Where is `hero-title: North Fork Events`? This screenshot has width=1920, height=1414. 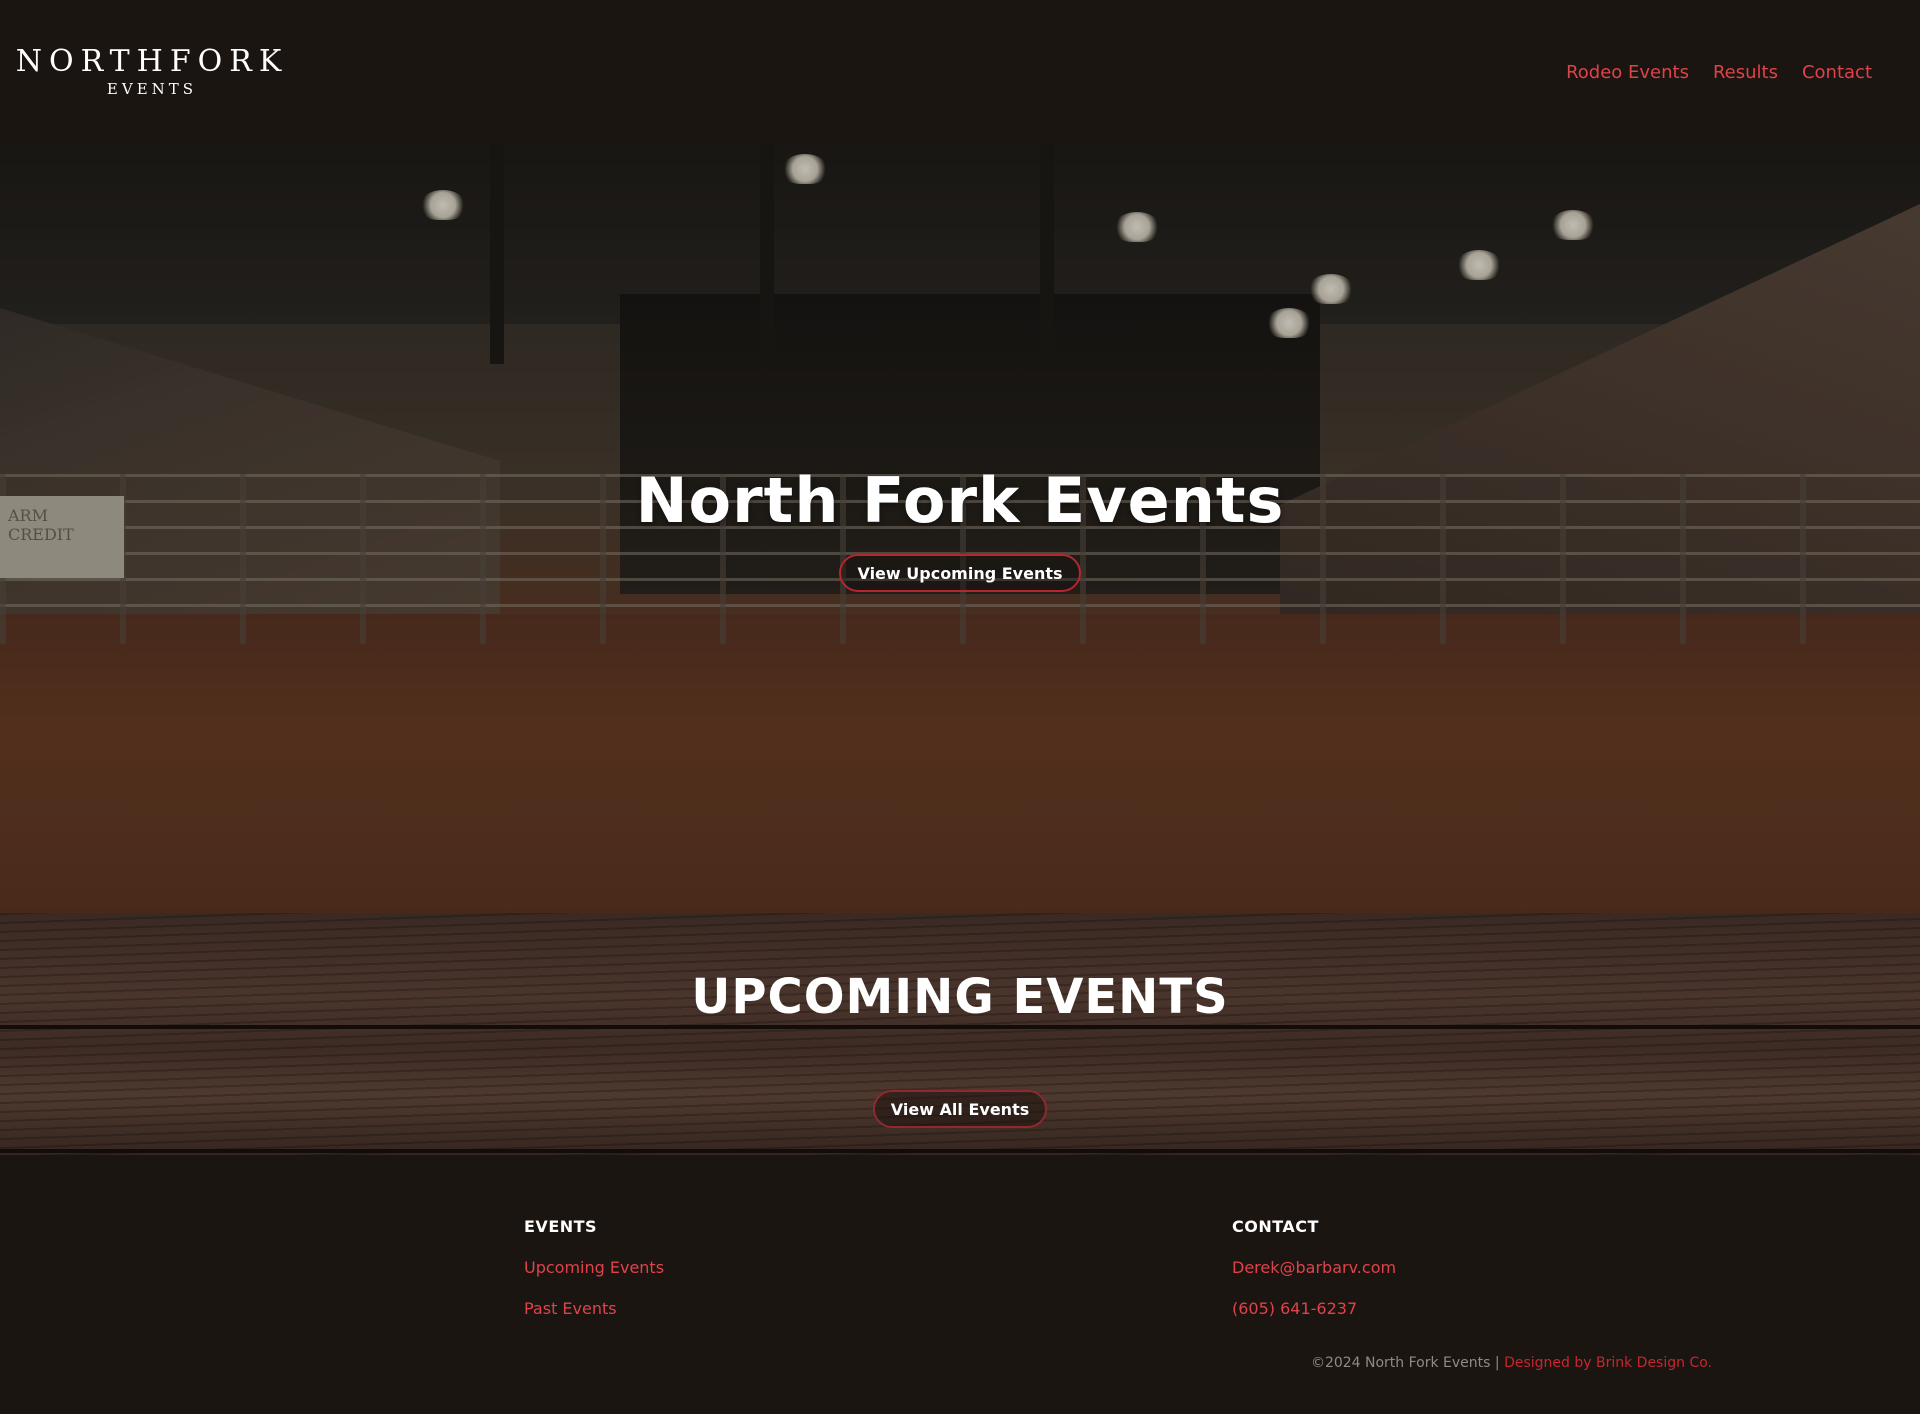 hero-title: North Fork Events is located at coordinates (960, 500).